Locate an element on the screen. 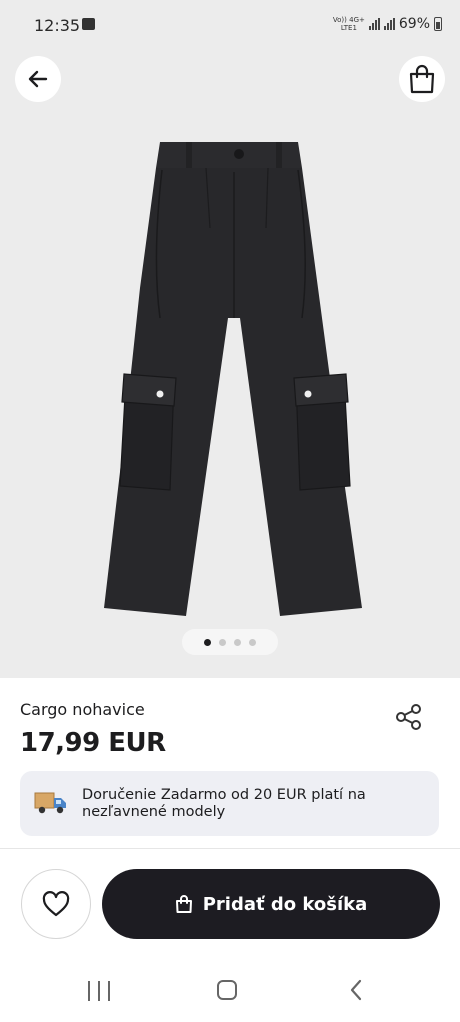 The width and height of the screenshot is (460, 1022). system-back-icon is located at coordinates (356, 990).